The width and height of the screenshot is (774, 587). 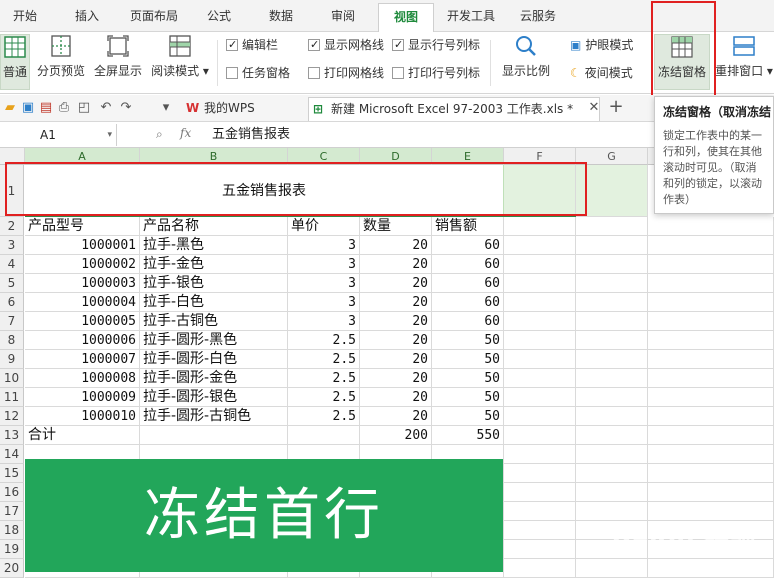 What do you see at coordinates (82, 283) in the screenshot?
I see `data-cell: 1000003` at bounding box center [82, 283].